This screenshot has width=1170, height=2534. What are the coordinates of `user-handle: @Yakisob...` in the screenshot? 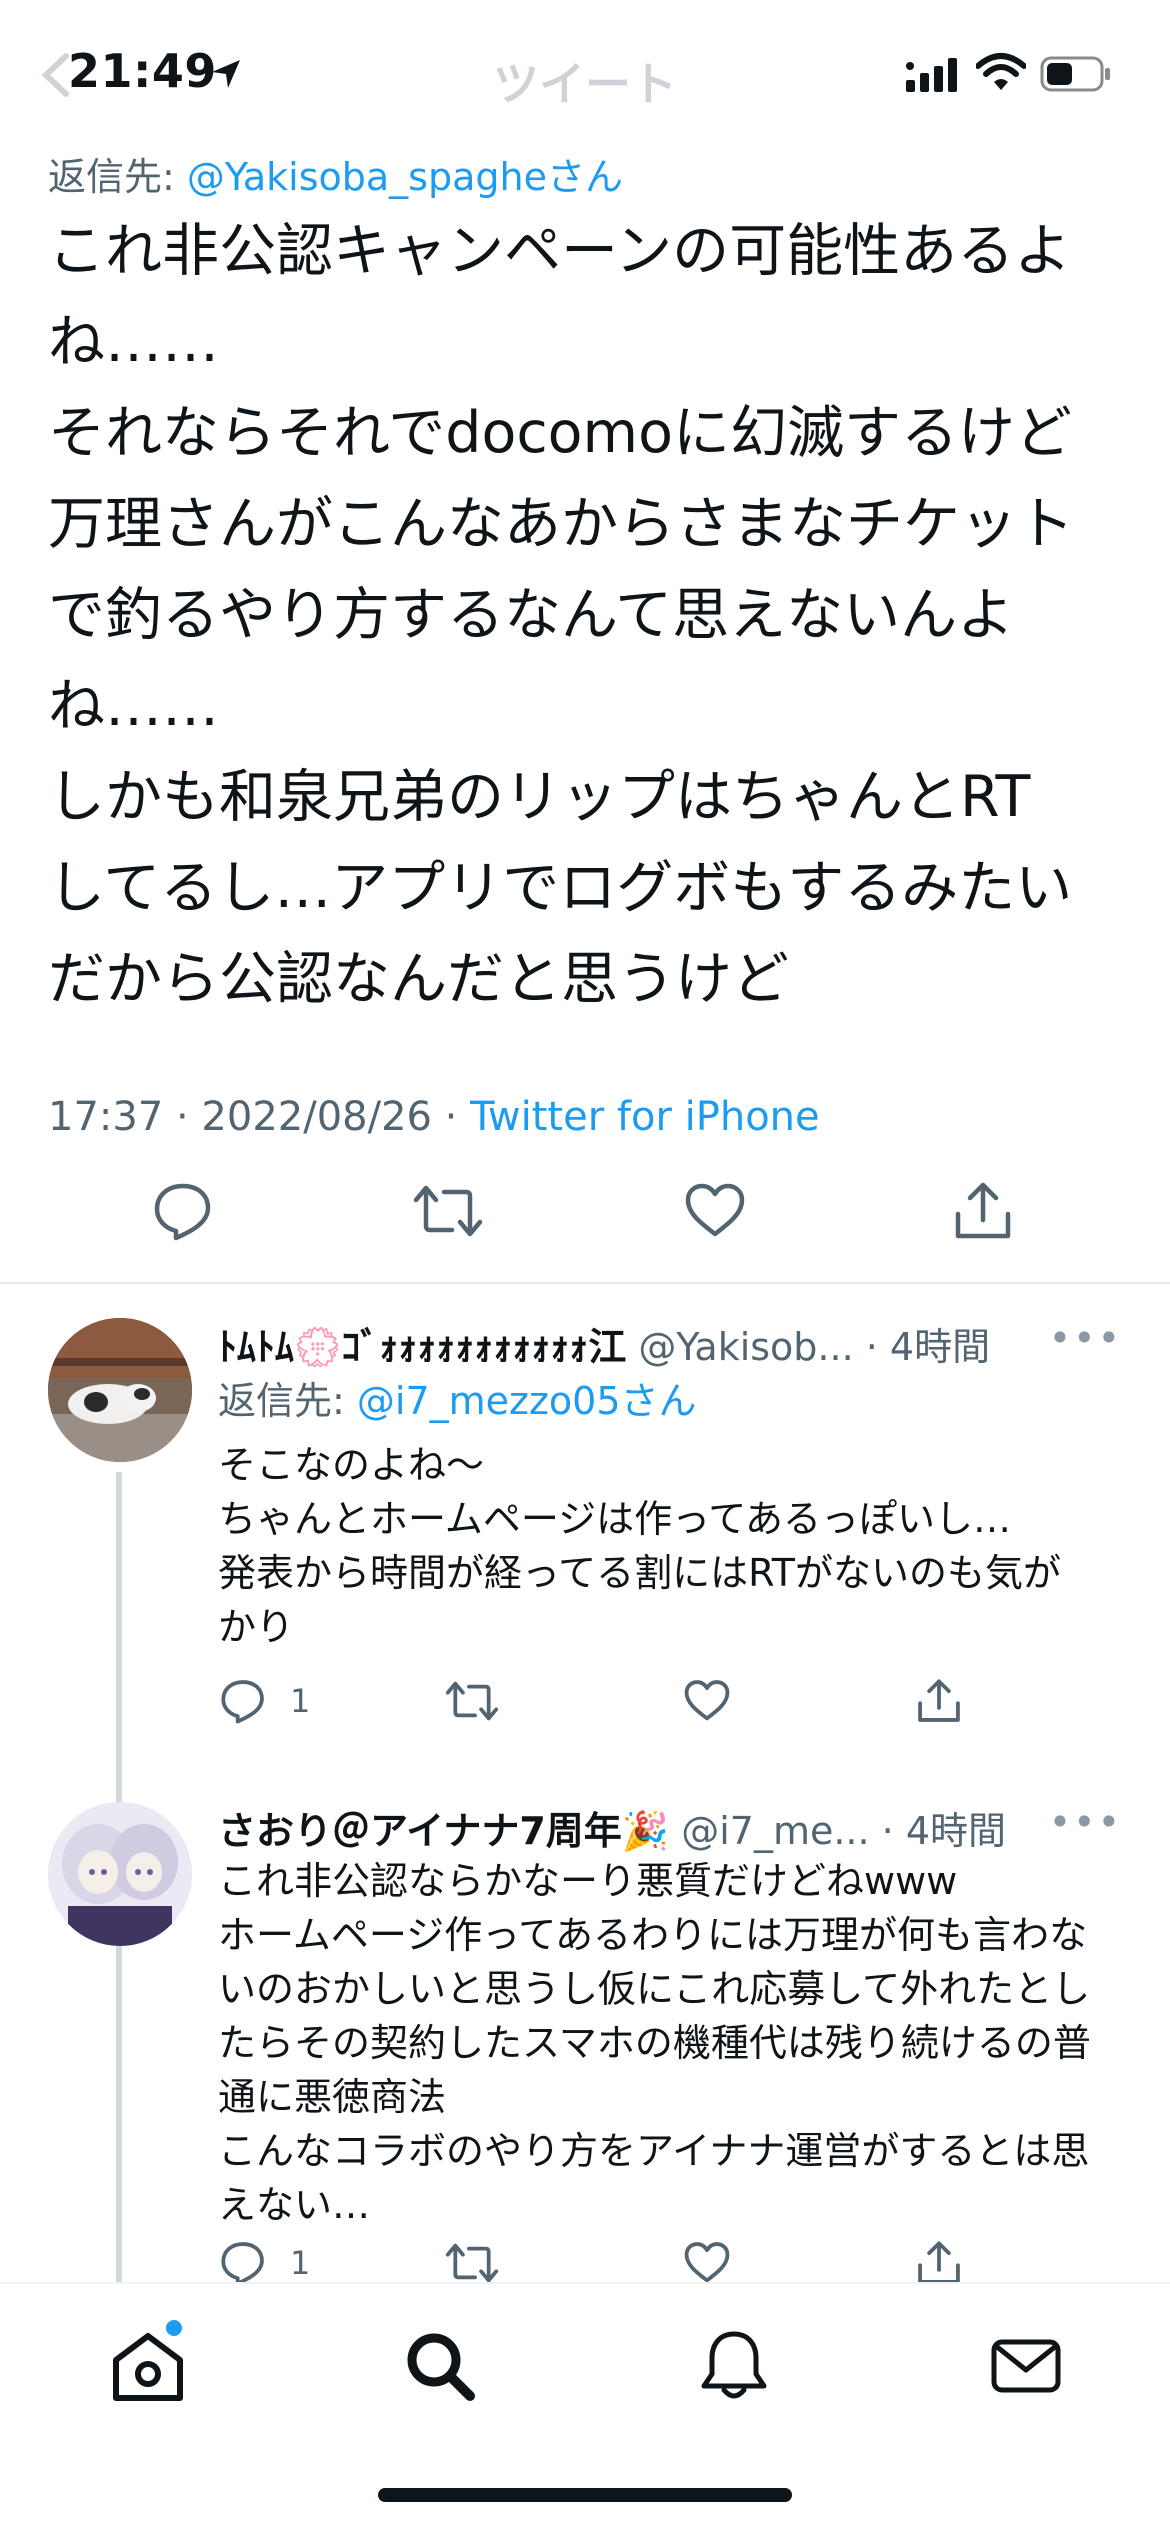 It's located at (745, 1347).